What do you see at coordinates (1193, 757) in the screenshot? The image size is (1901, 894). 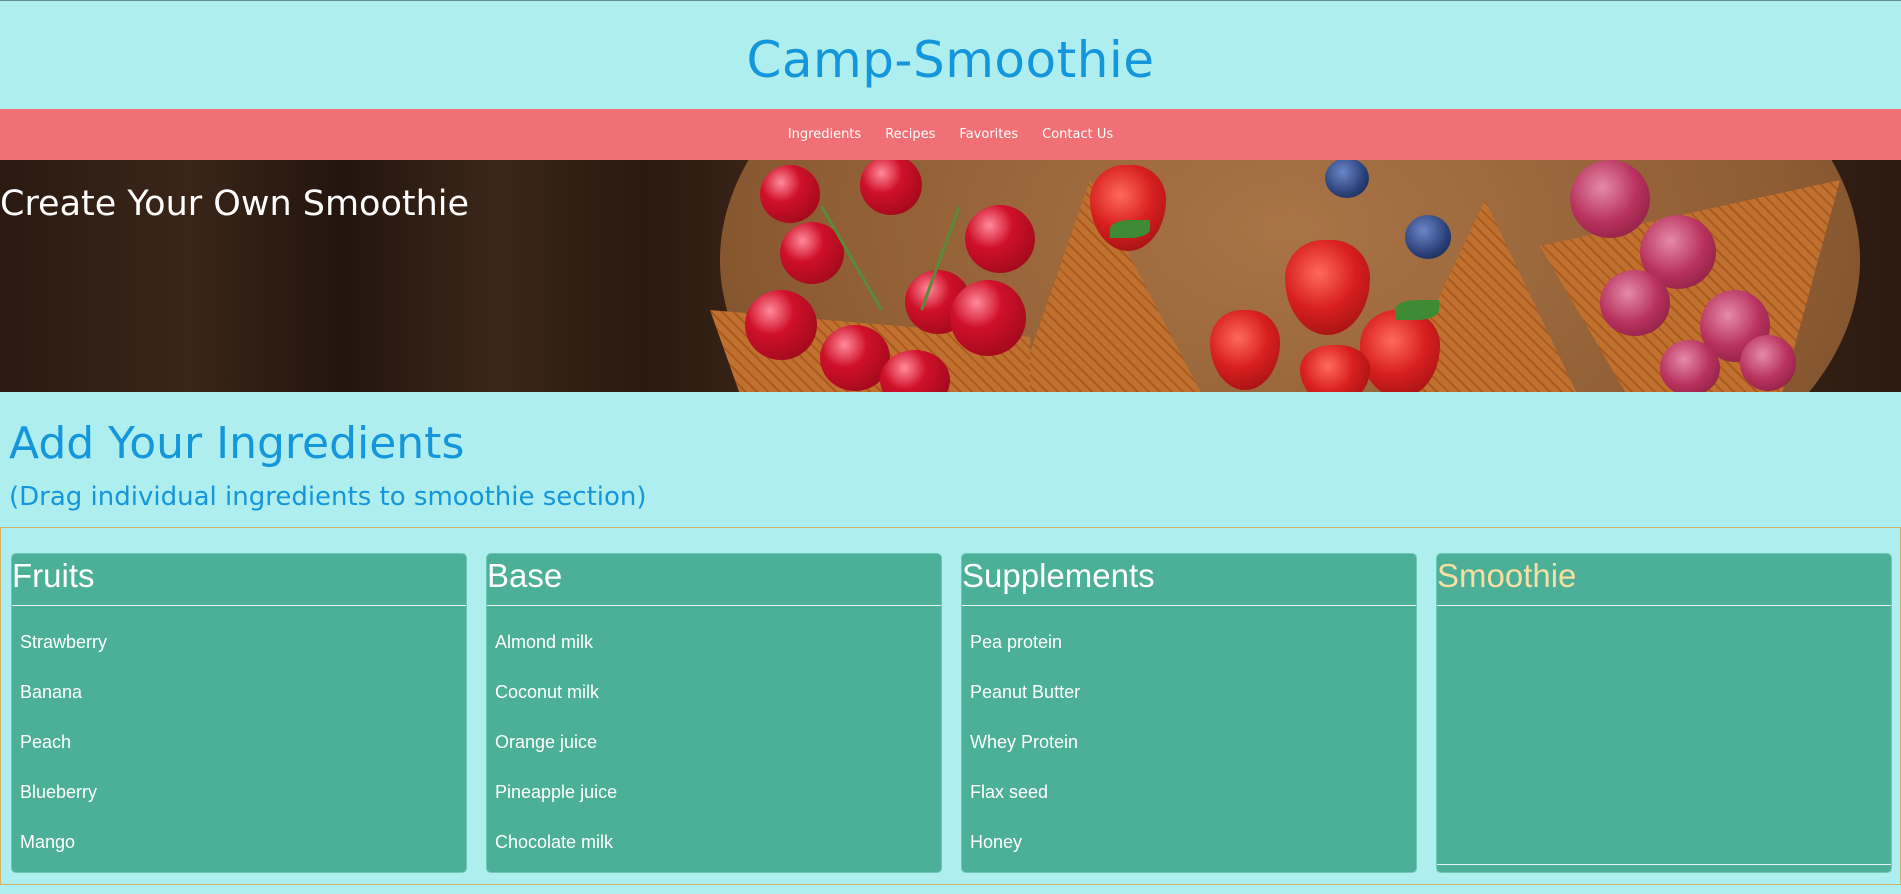 I see `ingredient-item: Whey Protein` at bounding box center [1193, 757].